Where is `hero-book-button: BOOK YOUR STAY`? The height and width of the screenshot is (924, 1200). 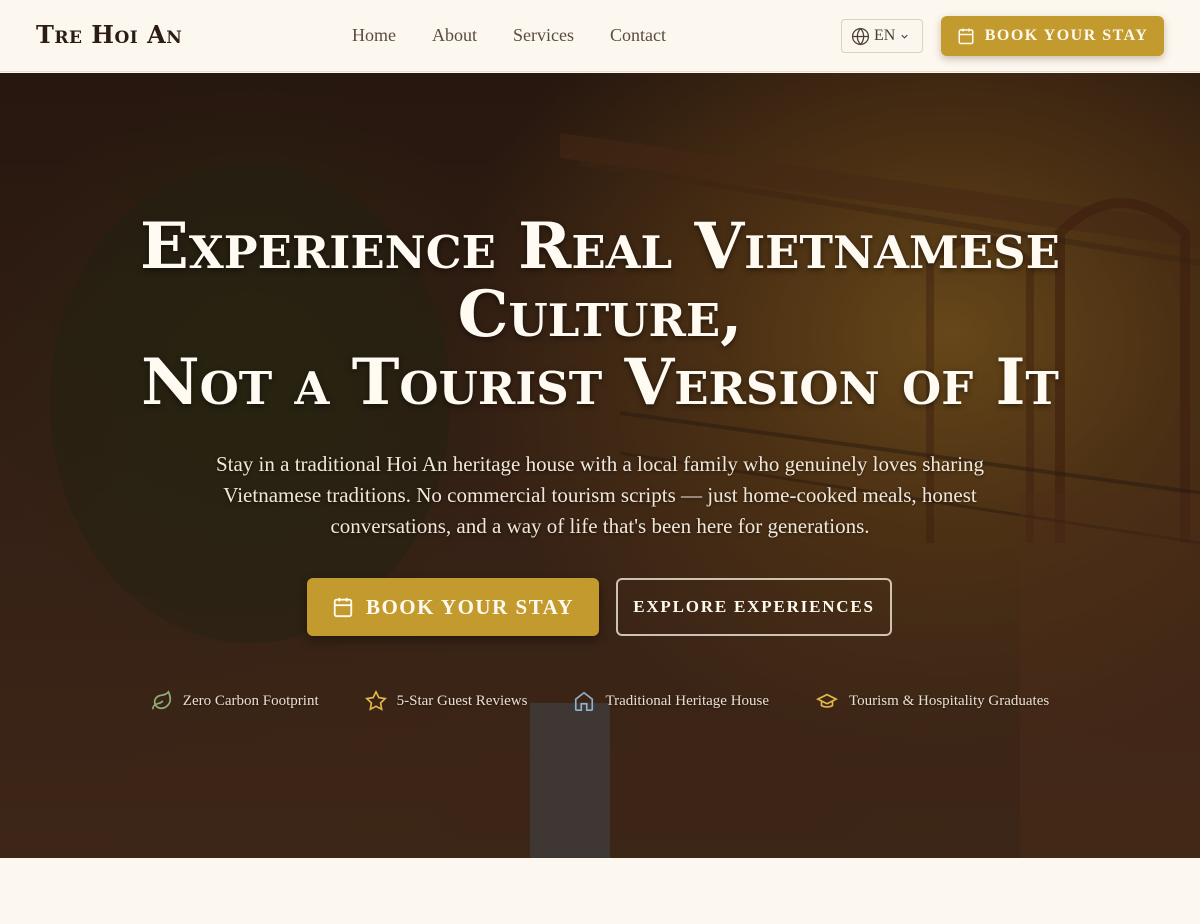 hero-book-button: BOOK YOUR STAY is located at coordinates (453, 607).